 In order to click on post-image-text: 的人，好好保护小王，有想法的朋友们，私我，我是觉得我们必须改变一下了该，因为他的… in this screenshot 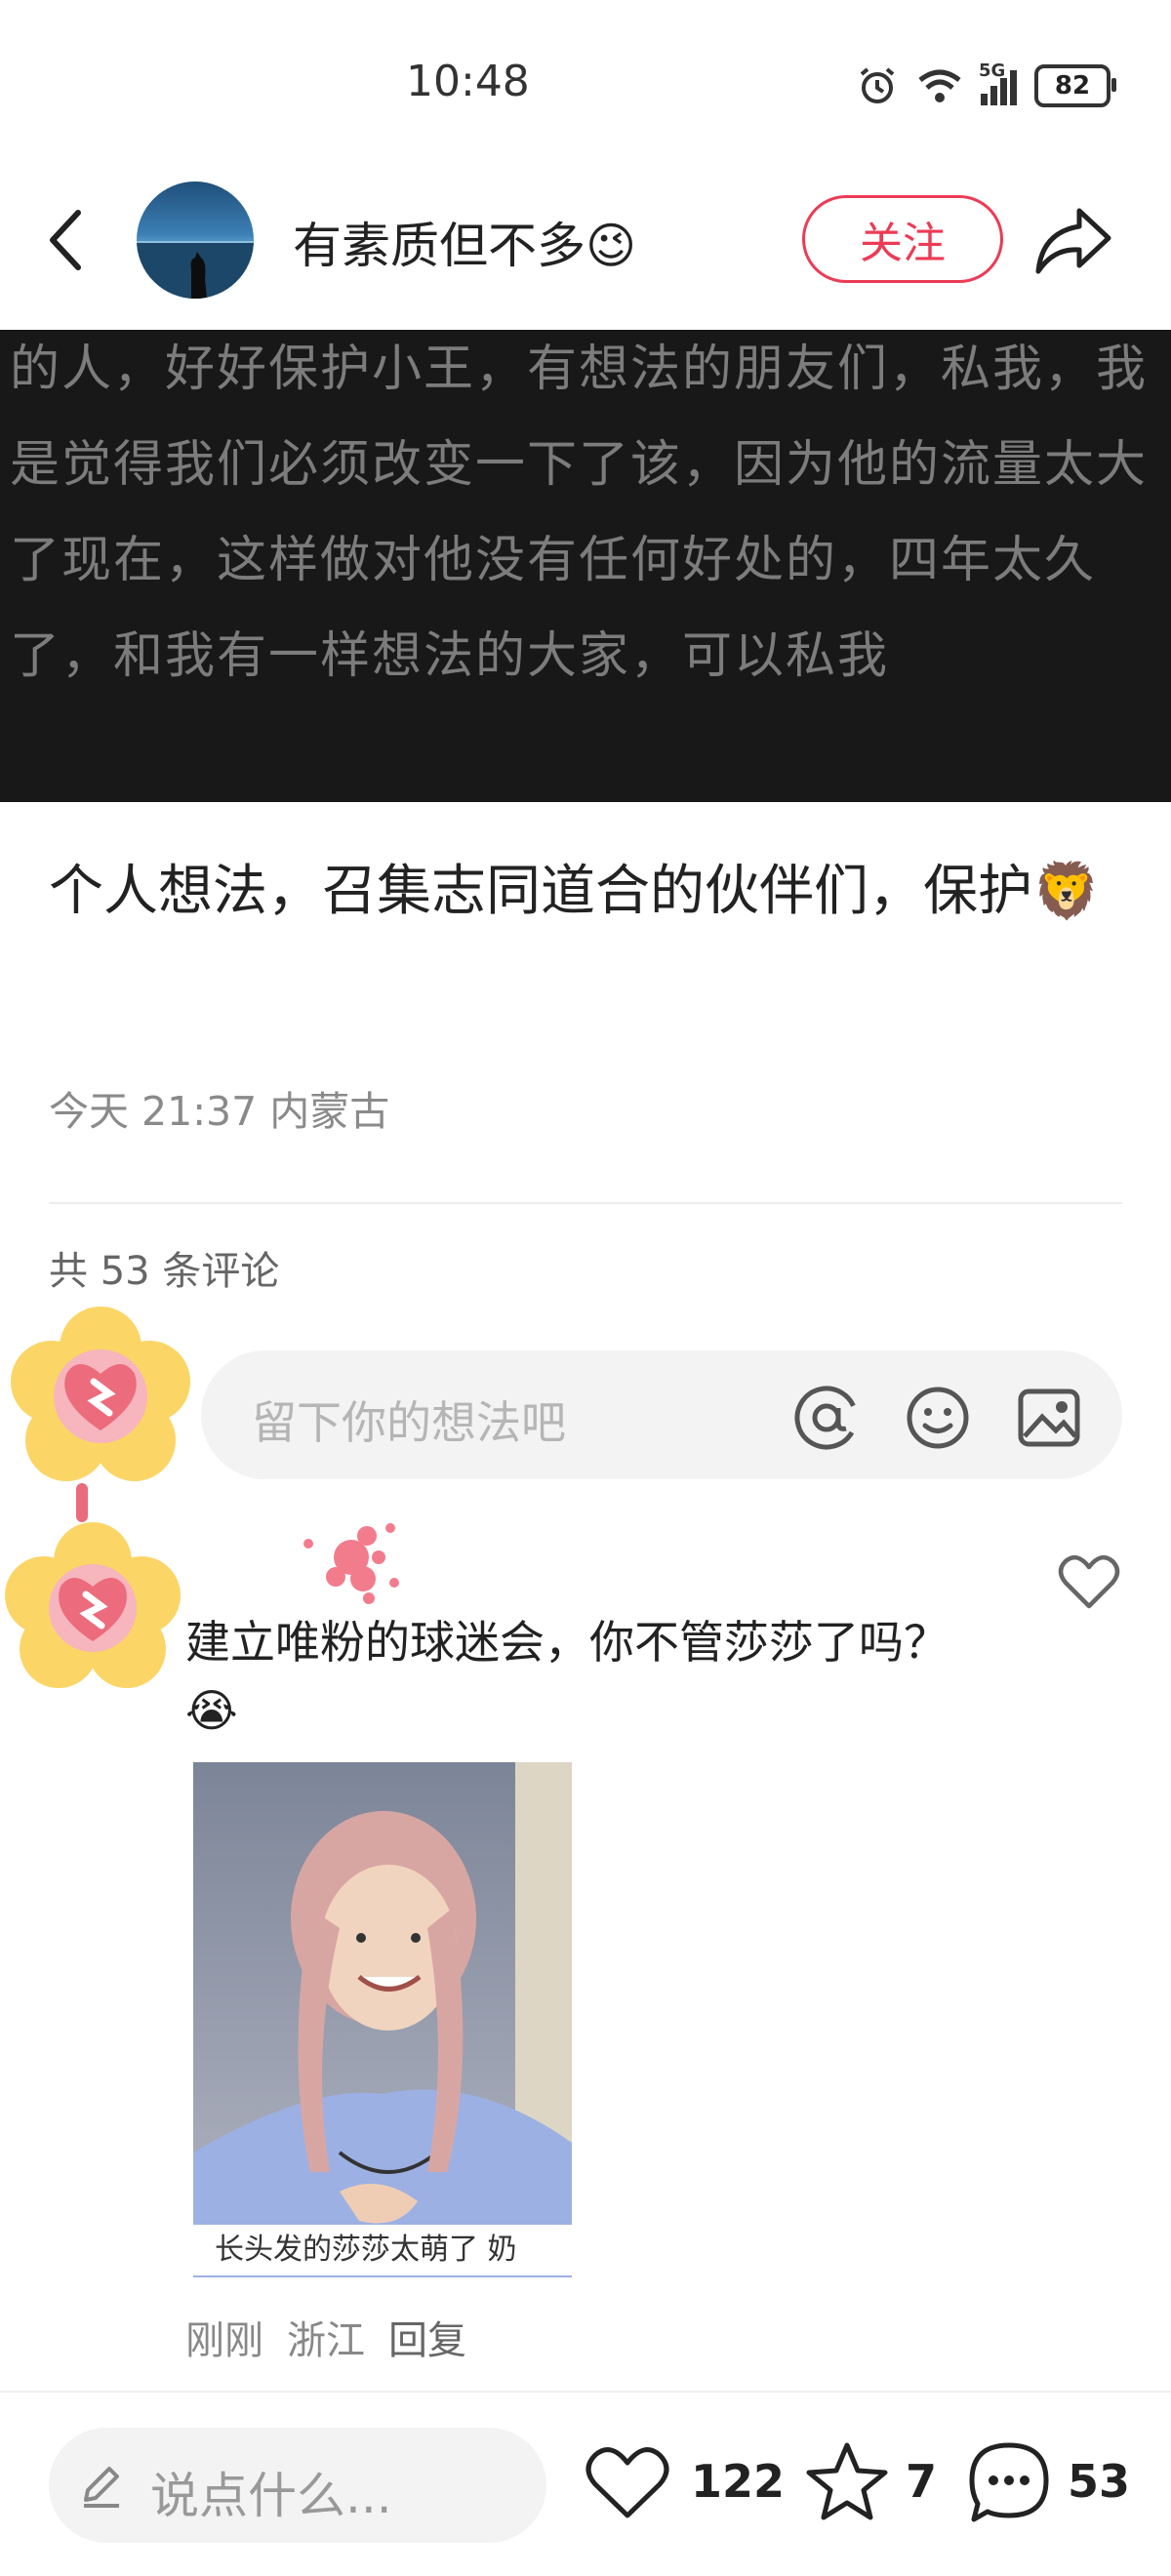, I will do `click(579, 513)`.